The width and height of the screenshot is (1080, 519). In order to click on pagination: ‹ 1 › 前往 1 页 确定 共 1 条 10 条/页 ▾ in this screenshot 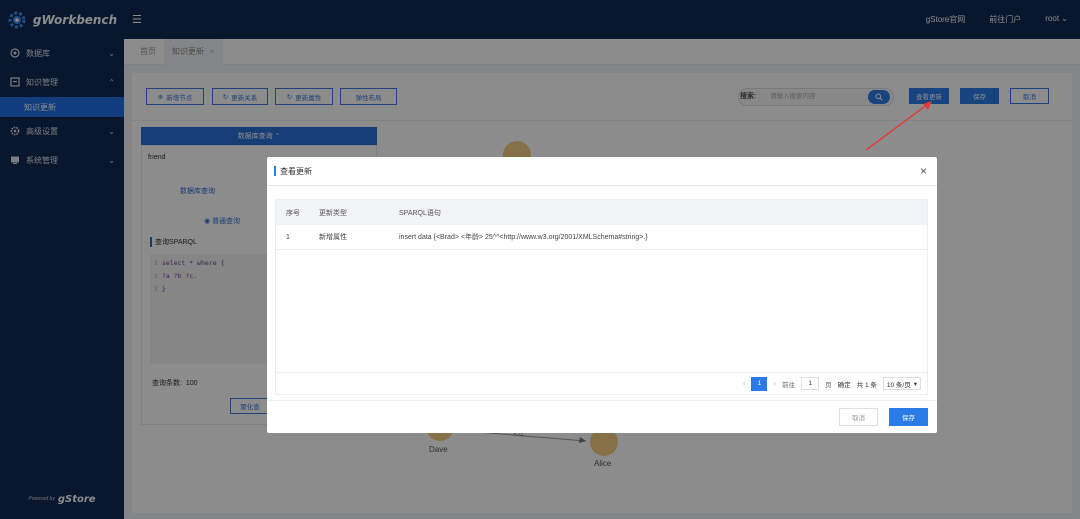, I will do `click(601, 384)`.